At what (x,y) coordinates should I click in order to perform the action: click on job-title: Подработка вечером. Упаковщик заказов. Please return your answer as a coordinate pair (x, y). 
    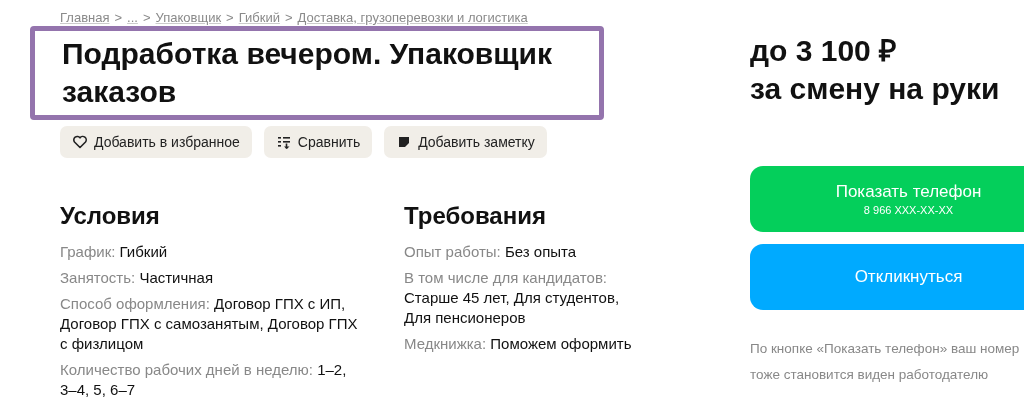
    Looking at the image, I should click on (308, 73).